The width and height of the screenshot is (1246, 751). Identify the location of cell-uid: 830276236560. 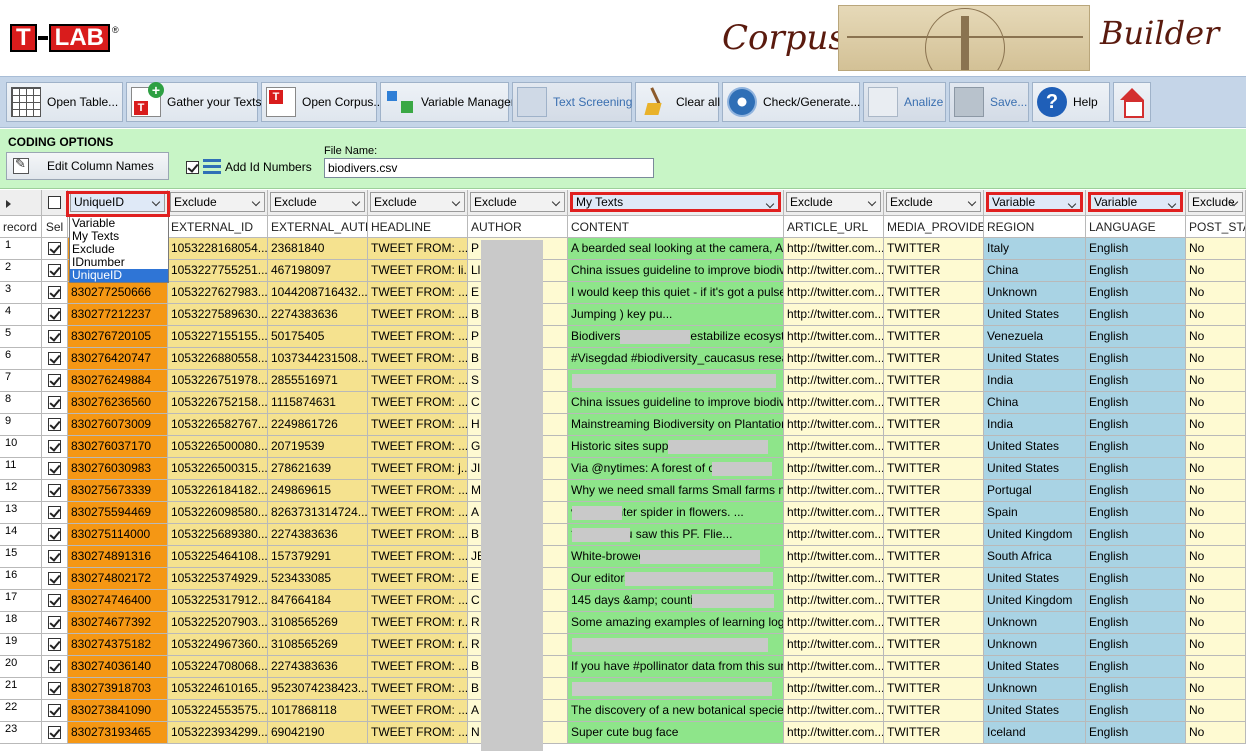
(118, 403).